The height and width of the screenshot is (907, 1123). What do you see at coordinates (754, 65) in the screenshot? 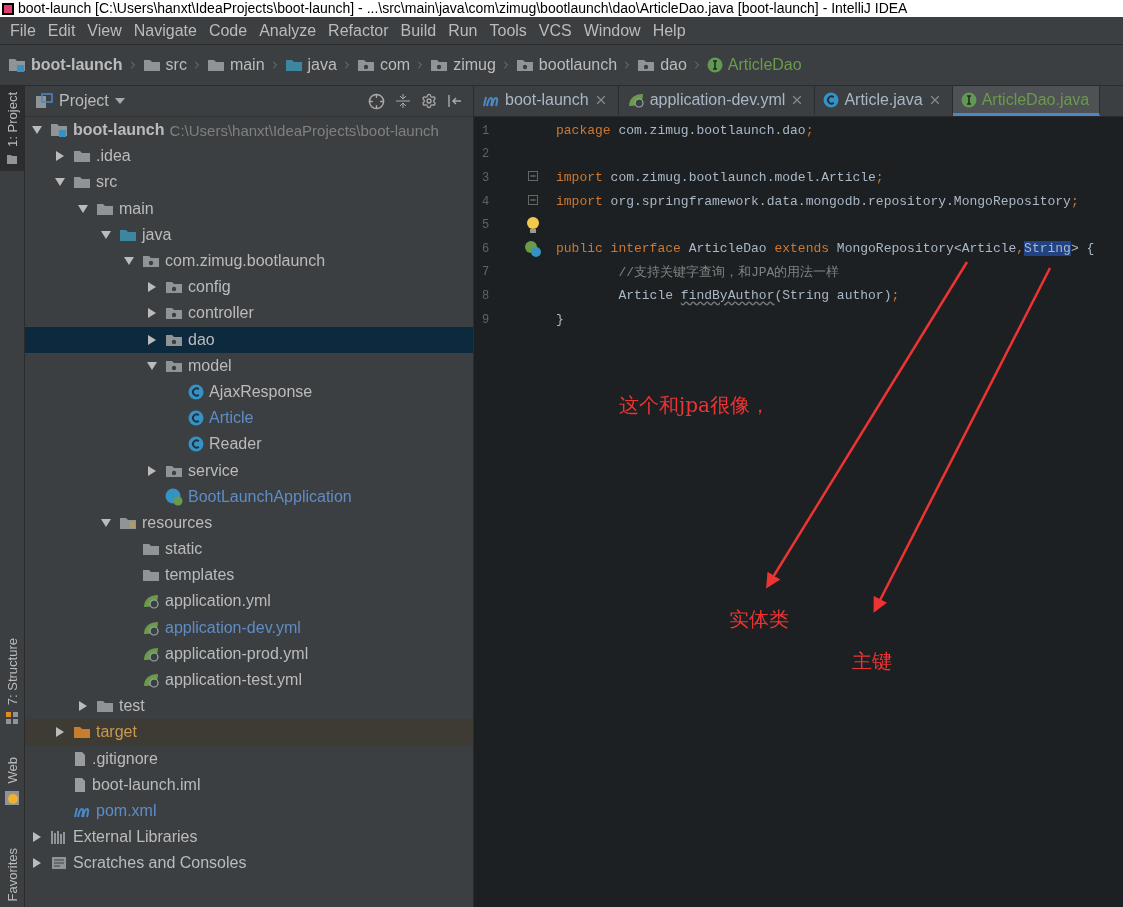
I see `breadcrumb: ArticleDao` at bounding box center [754, 65].